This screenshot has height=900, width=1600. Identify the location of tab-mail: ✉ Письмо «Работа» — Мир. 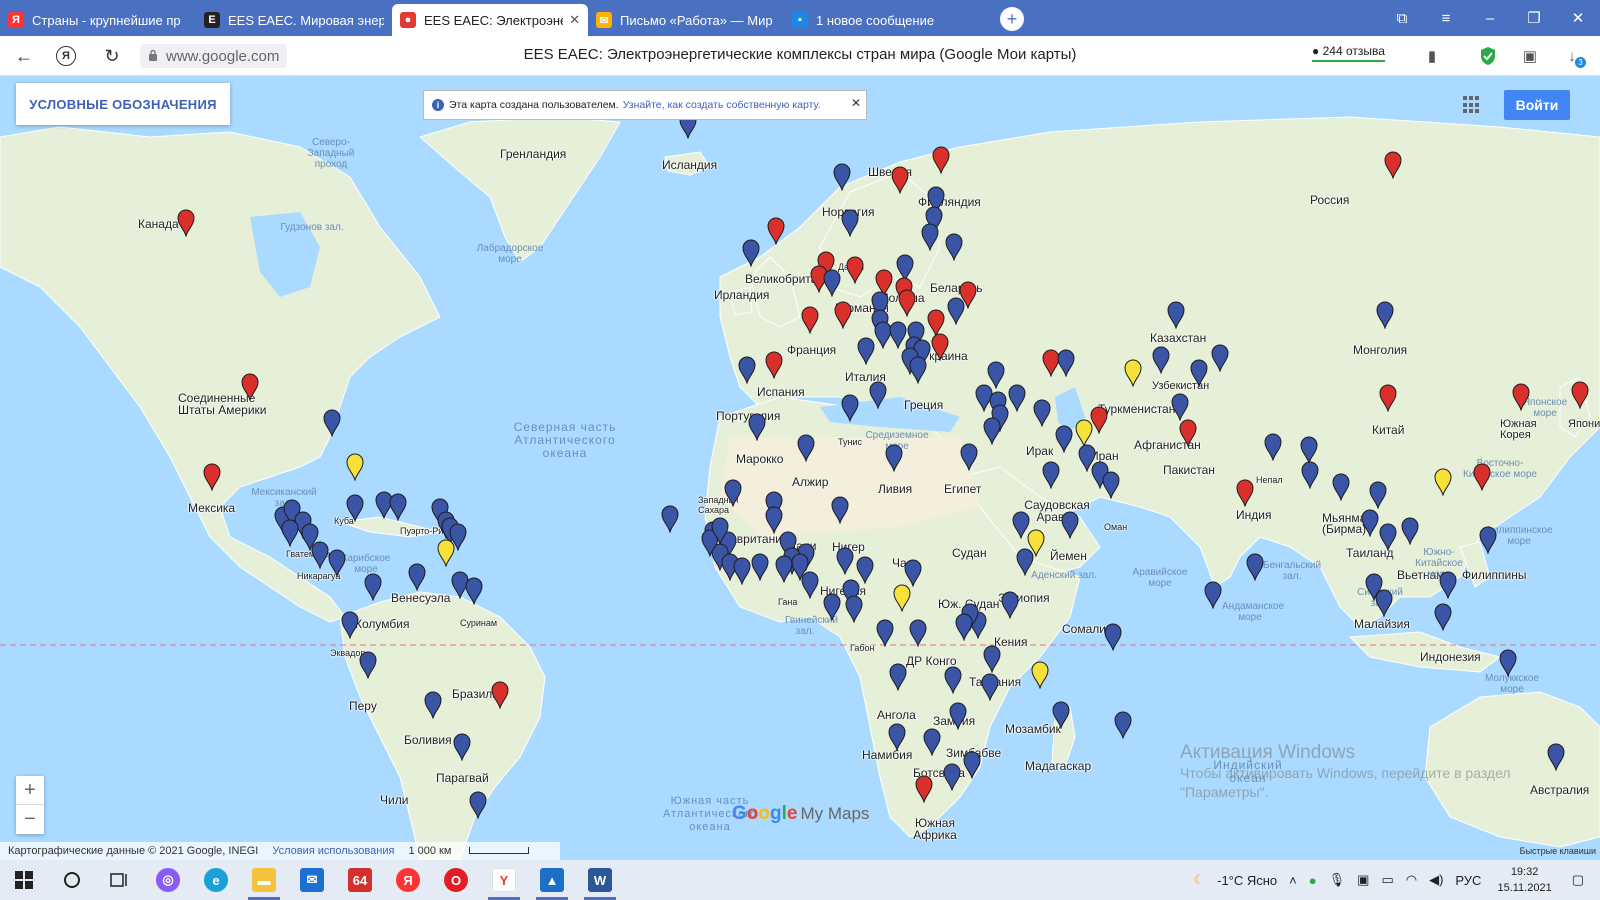
(686, 20).